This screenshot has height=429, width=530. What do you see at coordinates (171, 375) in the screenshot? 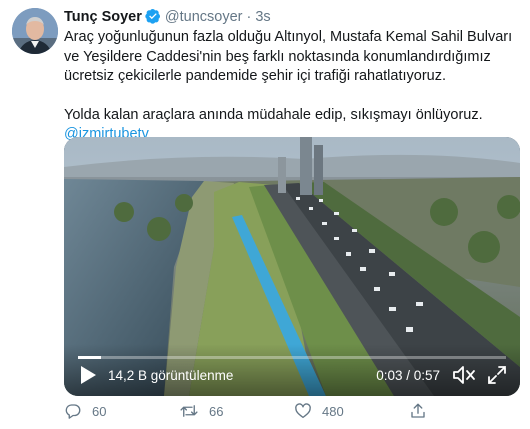
I see `view-count: 14,2 B görüntülenme` at bounding box center [171, 375].